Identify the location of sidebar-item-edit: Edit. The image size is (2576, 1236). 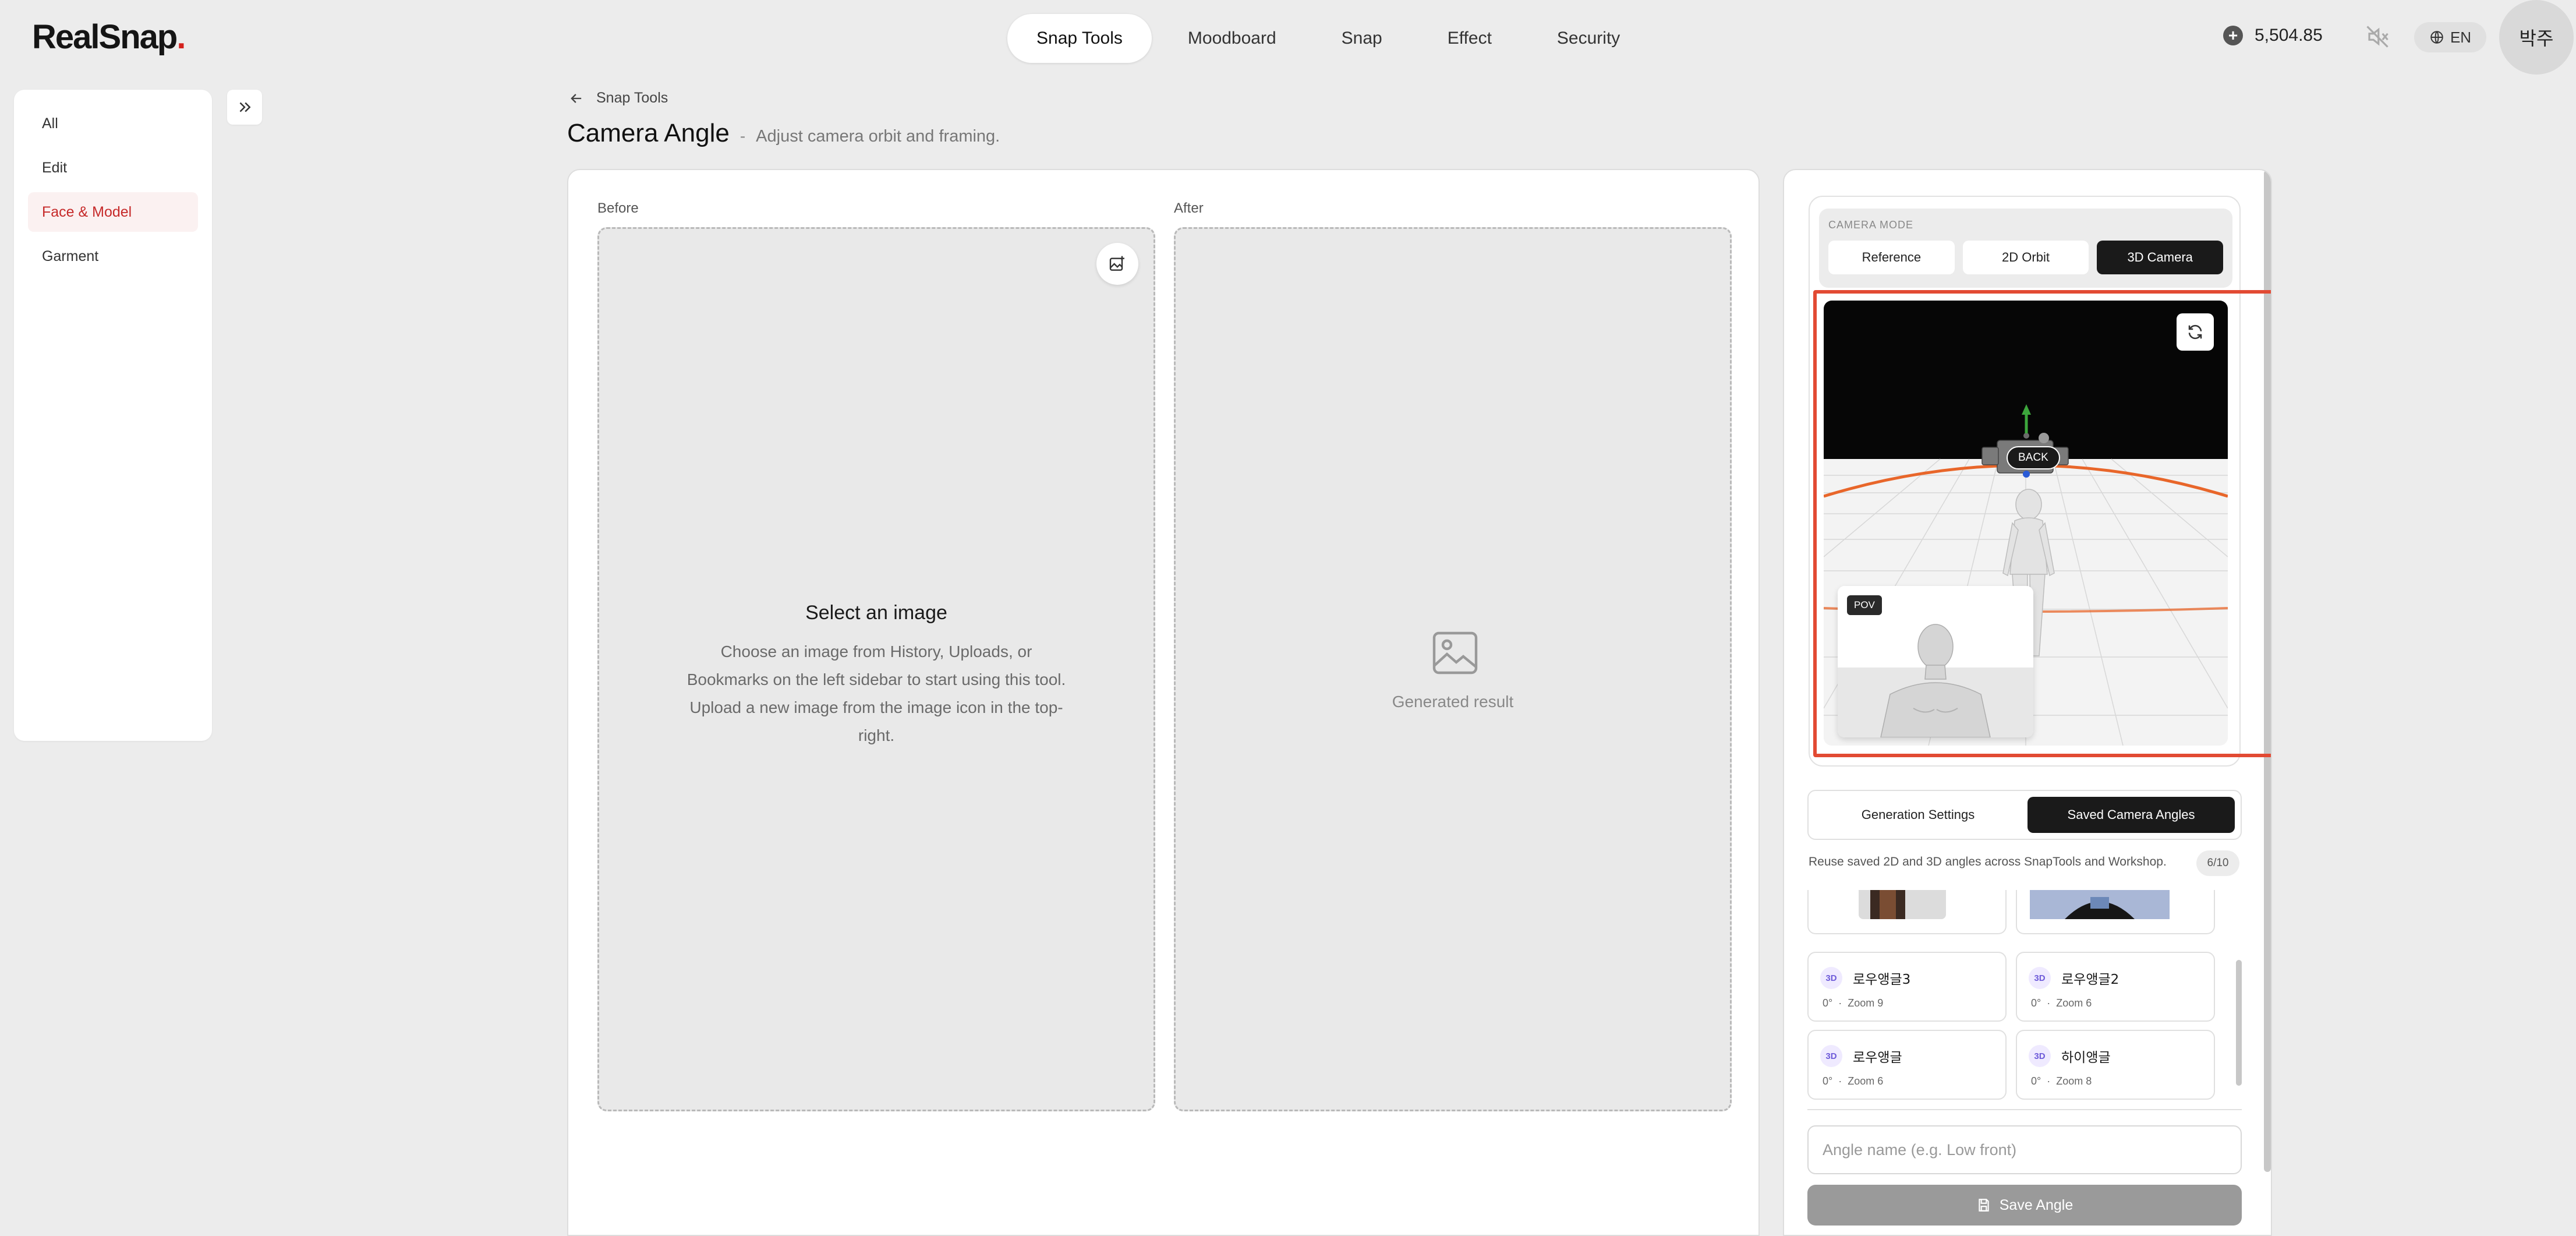
(113, 168).